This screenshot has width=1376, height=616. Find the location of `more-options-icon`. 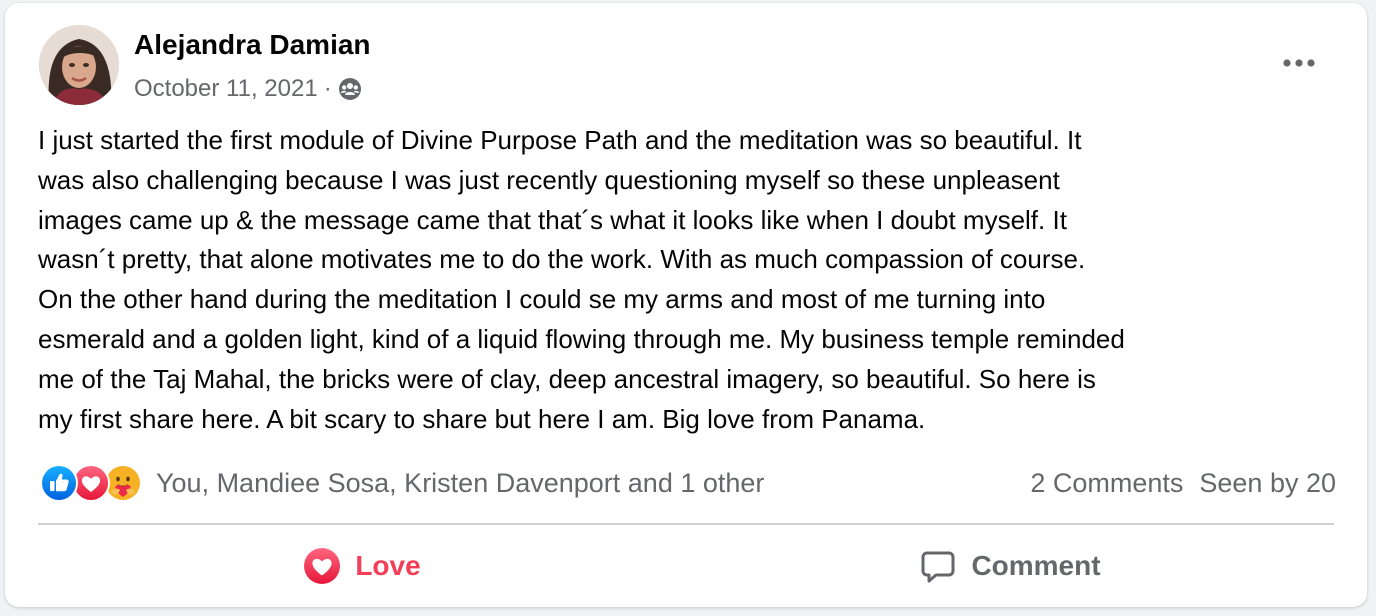

more-options-icon is located at coordinates (1299, 63).